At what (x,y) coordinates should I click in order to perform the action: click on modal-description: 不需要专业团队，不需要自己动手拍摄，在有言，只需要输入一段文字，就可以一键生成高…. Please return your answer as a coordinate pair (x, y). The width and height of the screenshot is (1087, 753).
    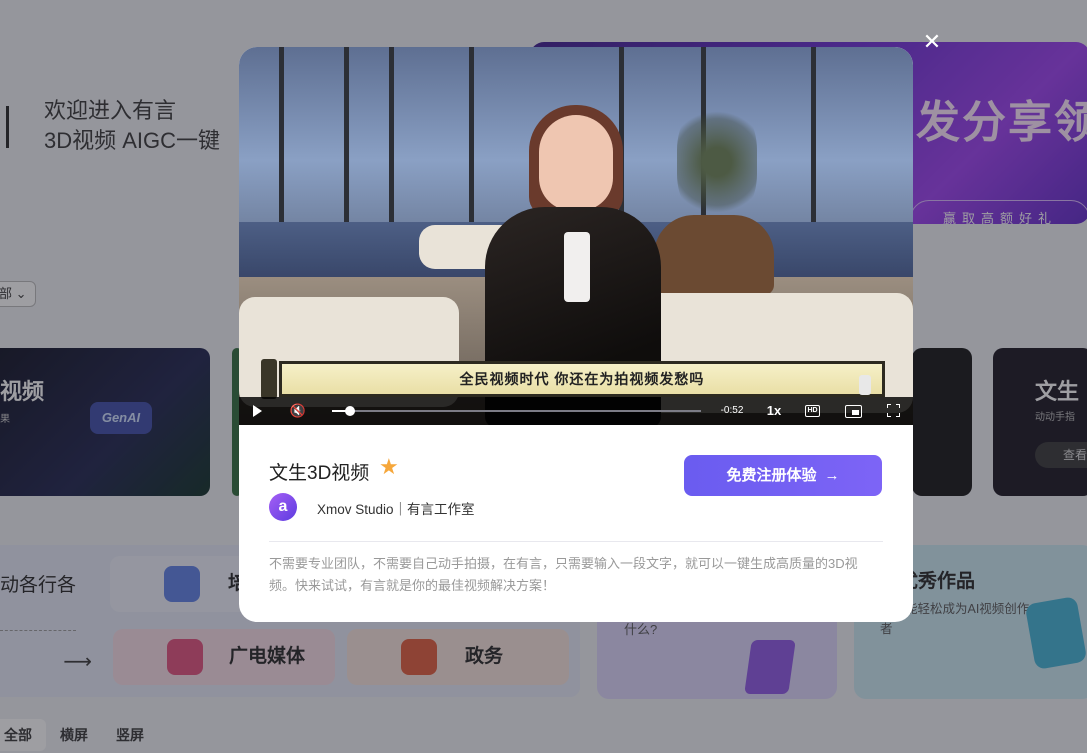
    Looking at the image, I should click on (563, 574).